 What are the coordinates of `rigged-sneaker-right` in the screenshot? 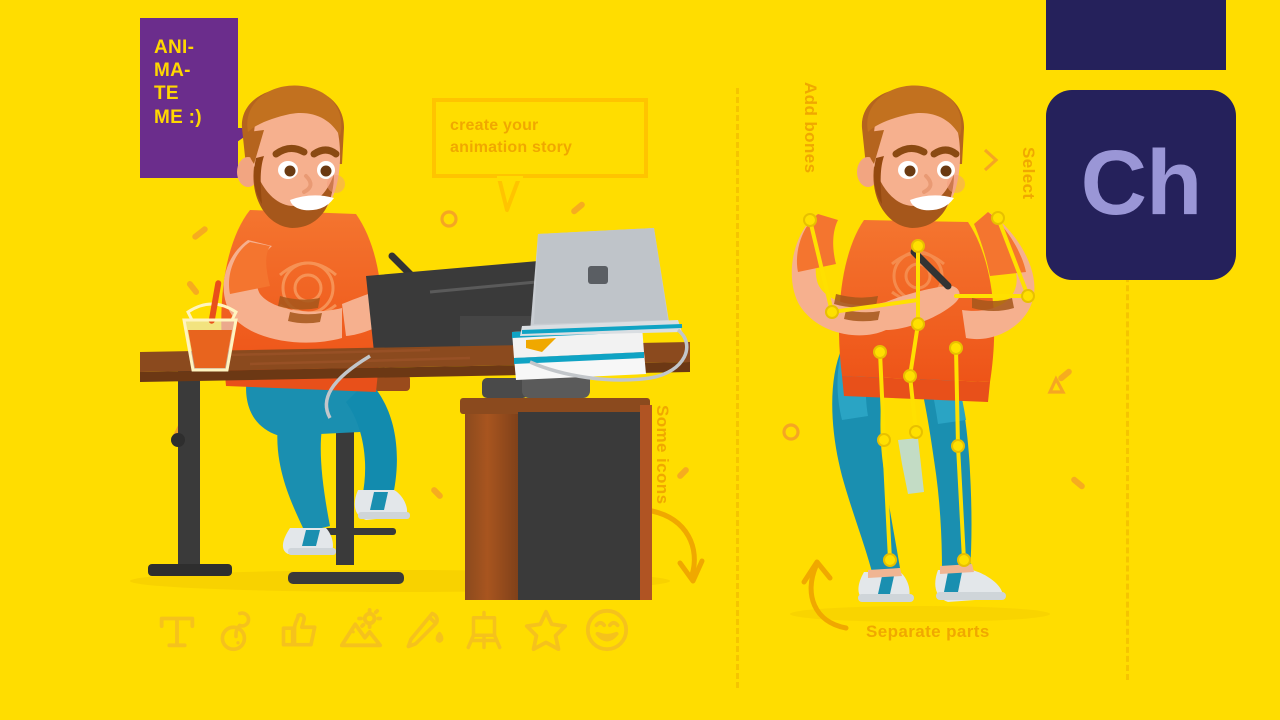 It's located at (970, 583).